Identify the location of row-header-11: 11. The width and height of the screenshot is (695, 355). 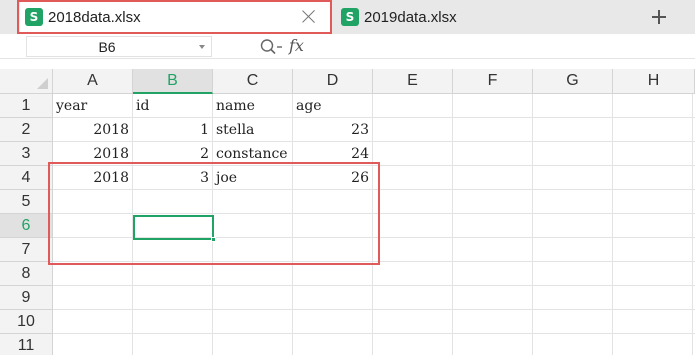
(26, 344).